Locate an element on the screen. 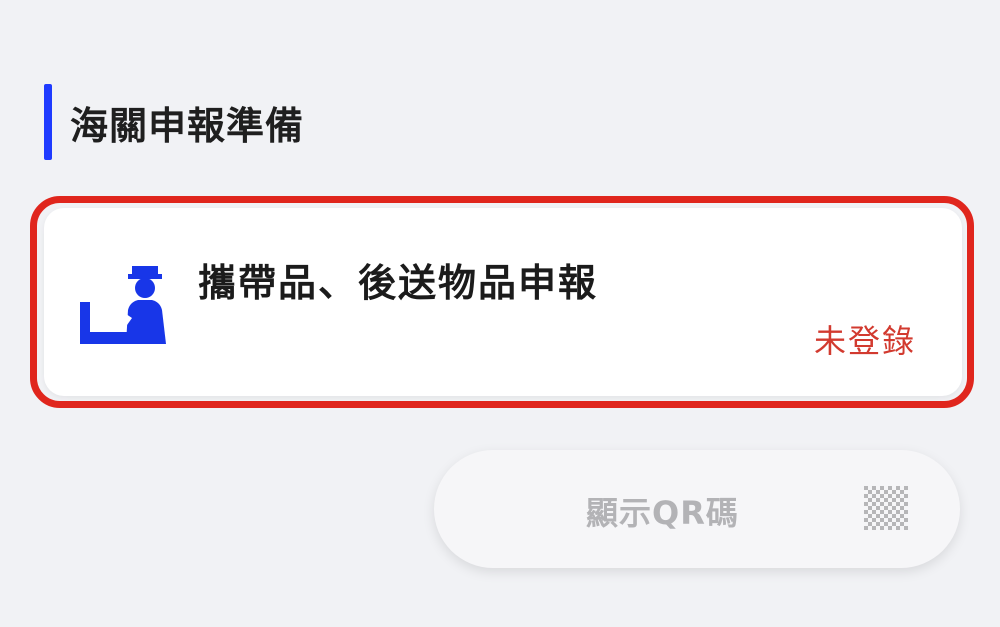 The height and width of the screenshot is (627, 1000). section-accent-bar is located at coordinates (48, 122).